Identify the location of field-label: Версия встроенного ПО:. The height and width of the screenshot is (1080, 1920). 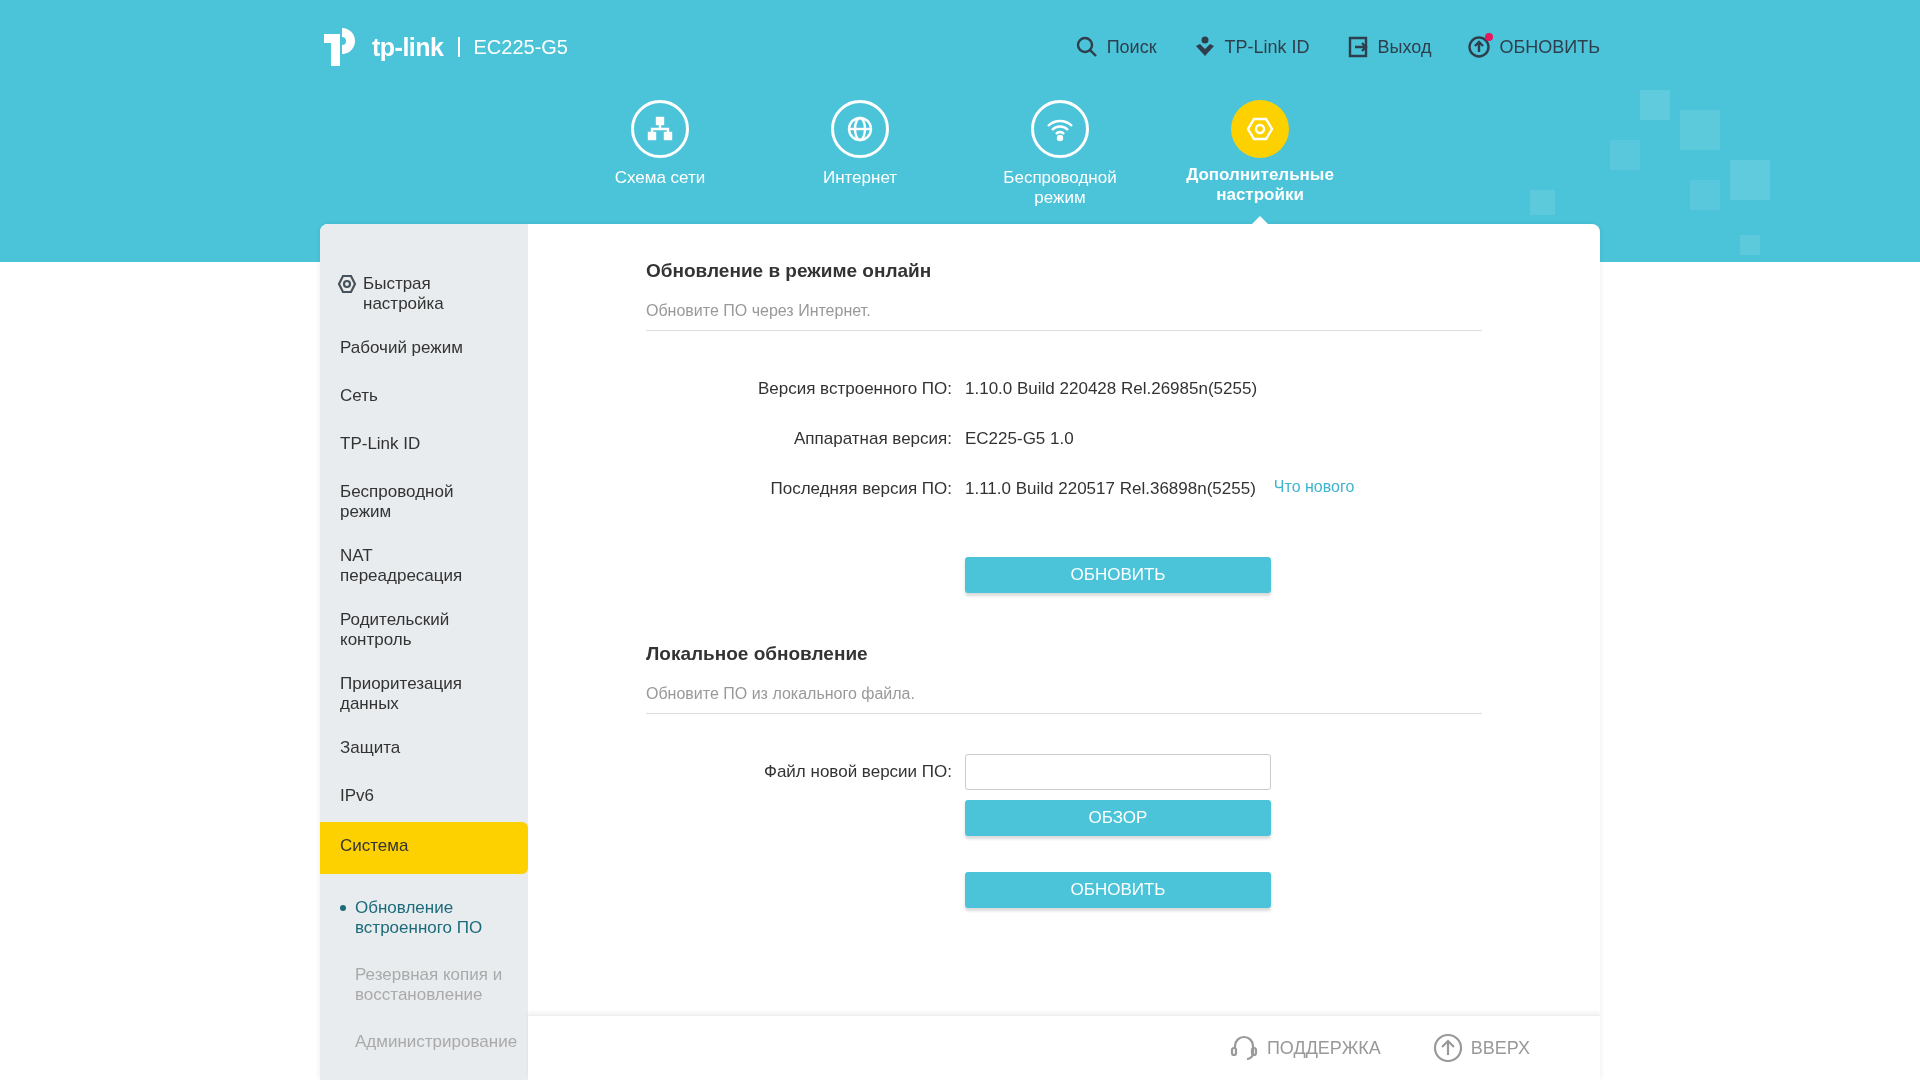
(854, 388).